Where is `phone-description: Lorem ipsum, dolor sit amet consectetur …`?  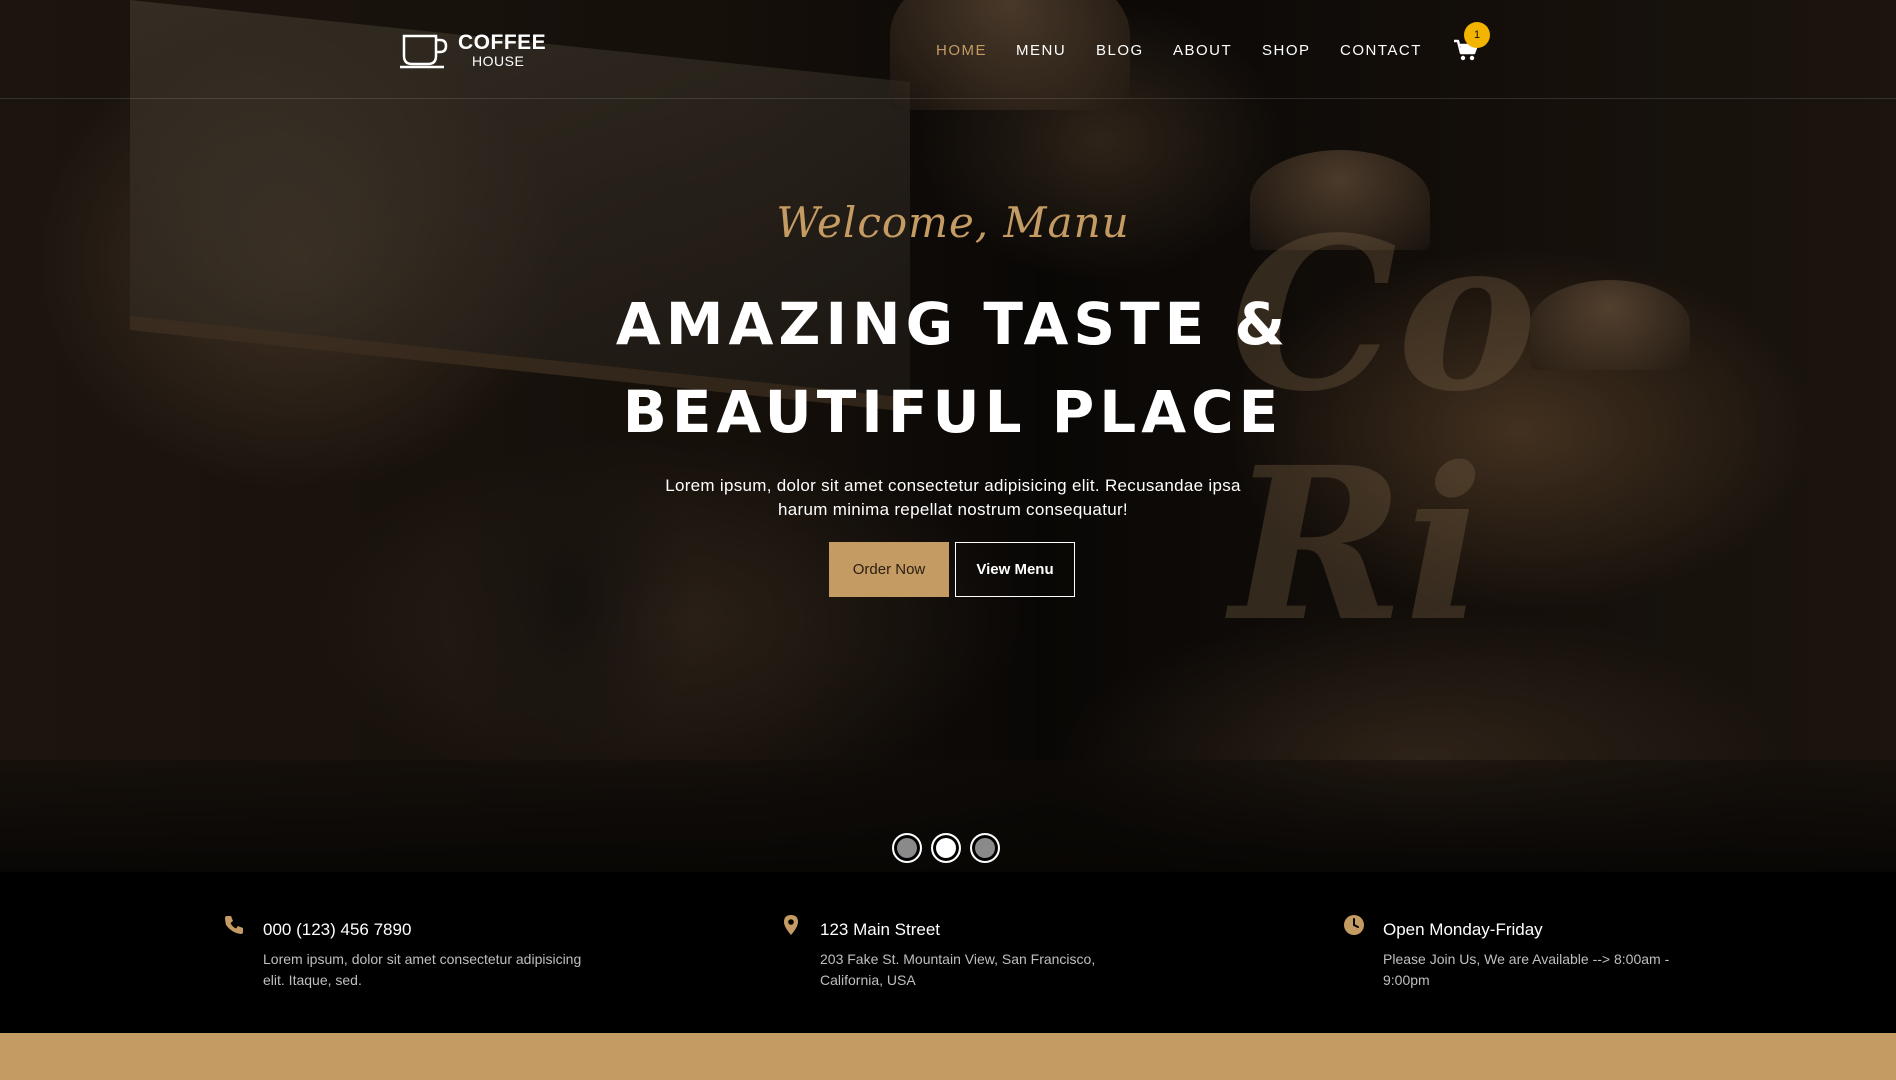 phone-description: Lorem ipsum, dolor sit amet consectetur … is located at coordinates (422, 969).